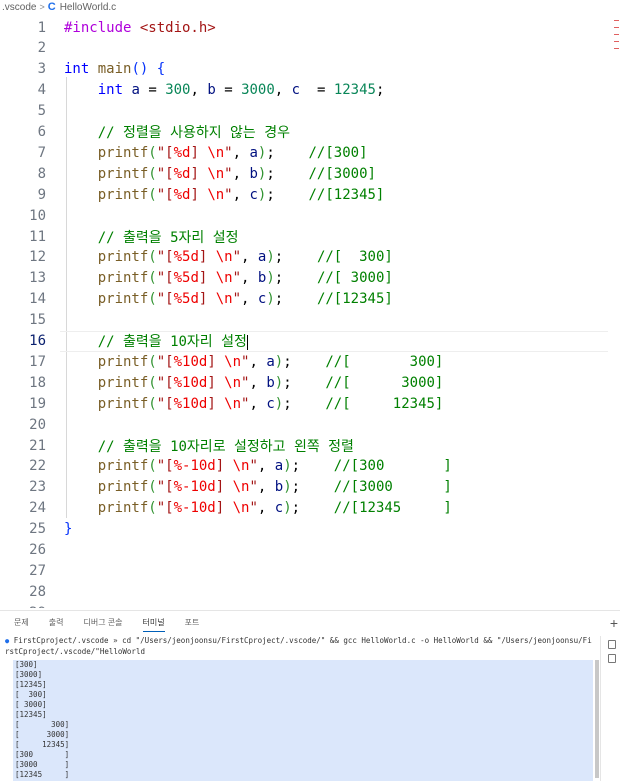 The image size is (620, 781). Describe the element at coordinates (254, 383) in the screenshot. I see `code-text: printf("[%10d] \n", b); //[ 3000]` at that location.